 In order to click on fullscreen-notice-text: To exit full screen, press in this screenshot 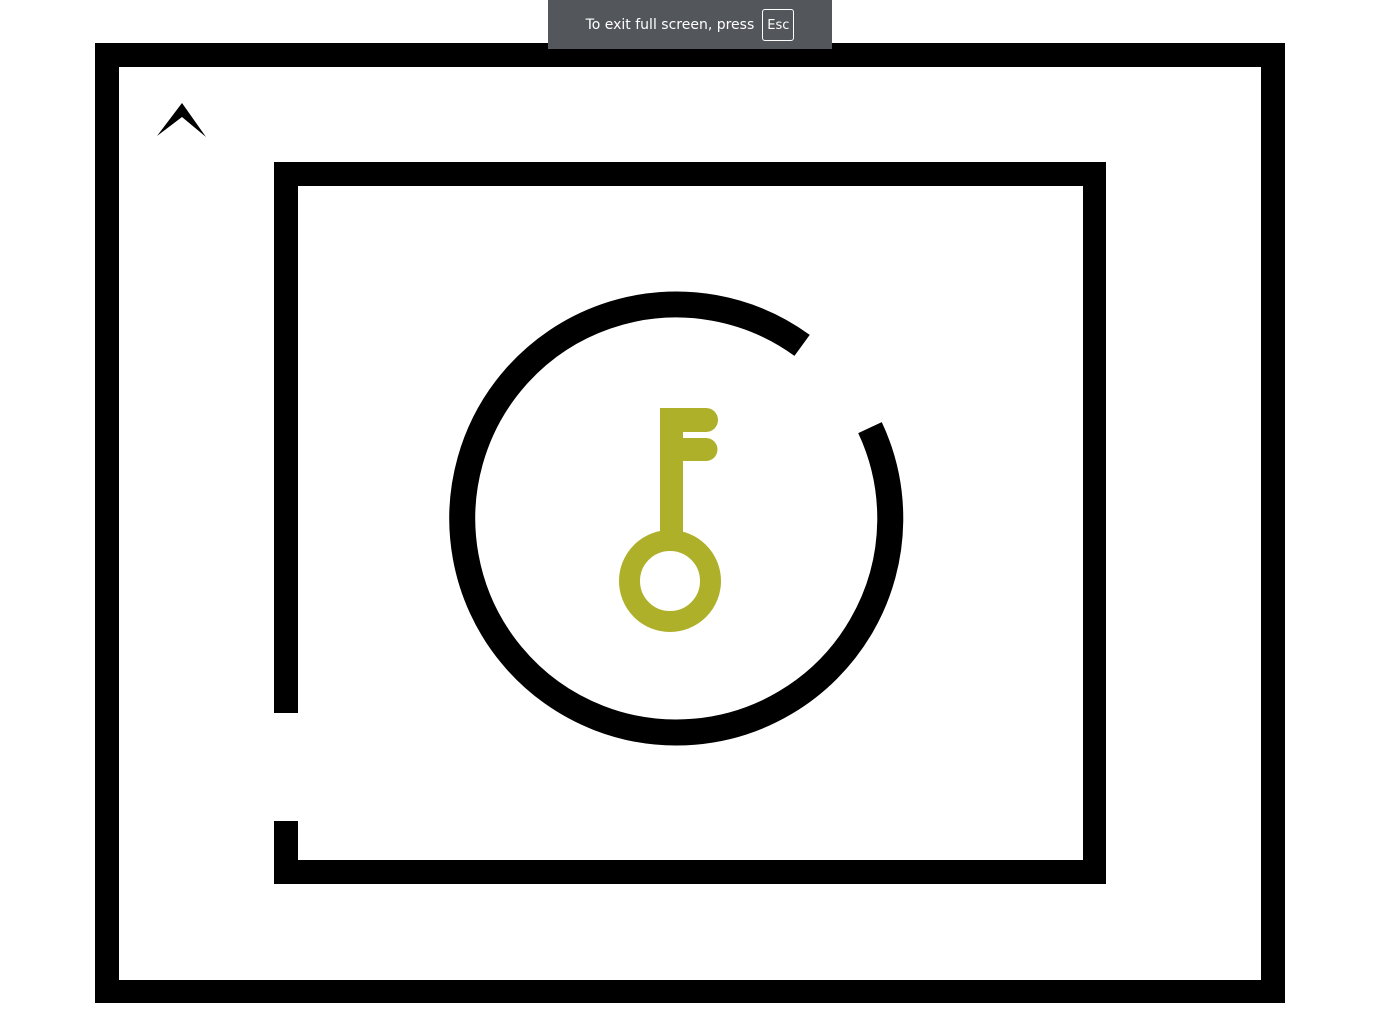, I will do `click(670, 24)`.